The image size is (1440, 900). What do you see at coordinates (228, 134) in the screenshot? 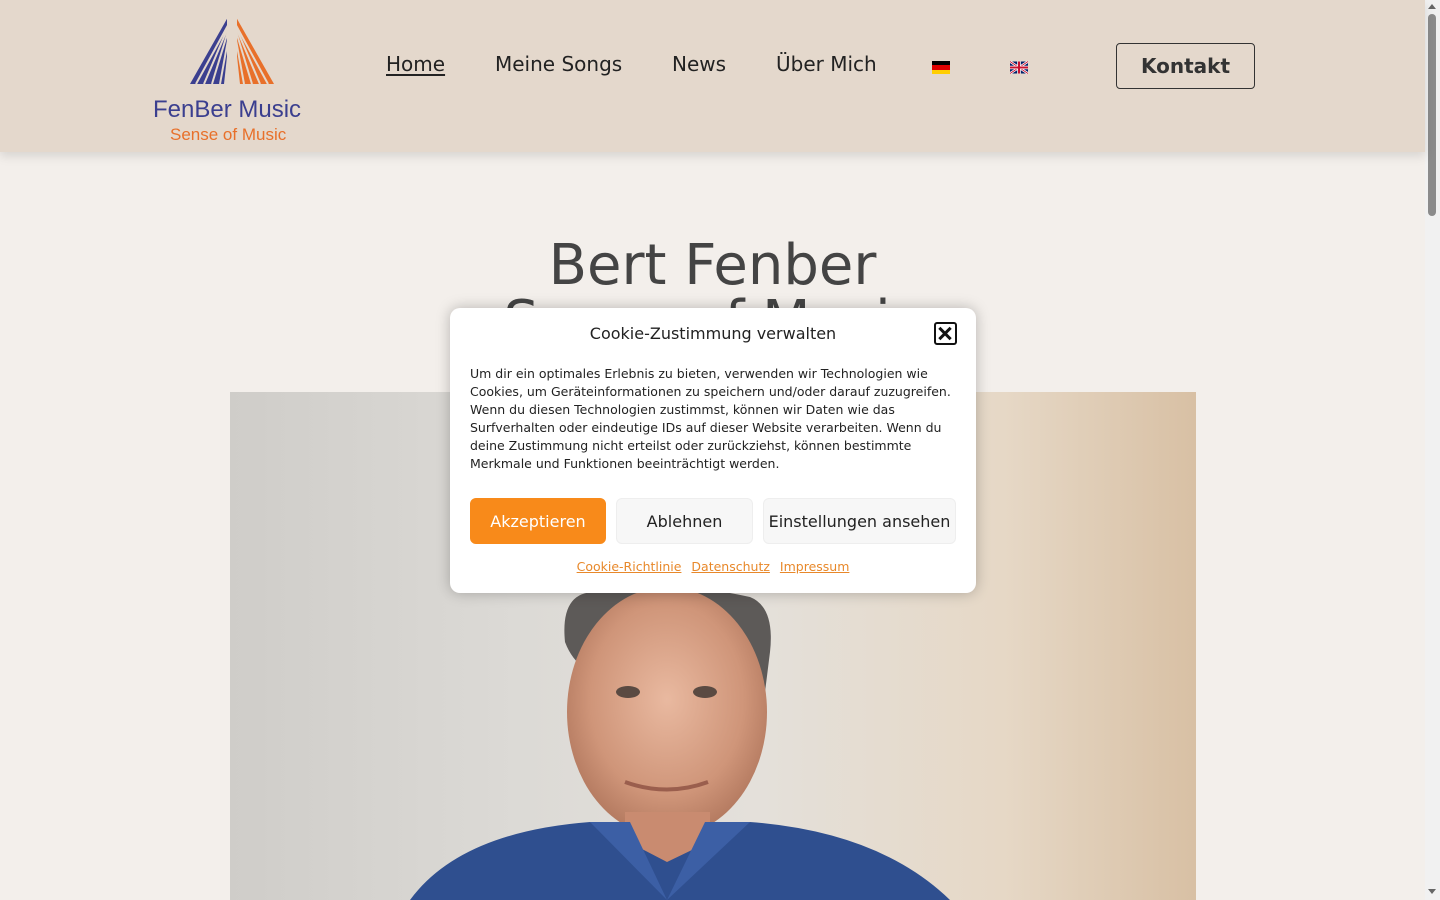
I see `logo-tagline: Sense of Music` at bounding box center [228, 134].